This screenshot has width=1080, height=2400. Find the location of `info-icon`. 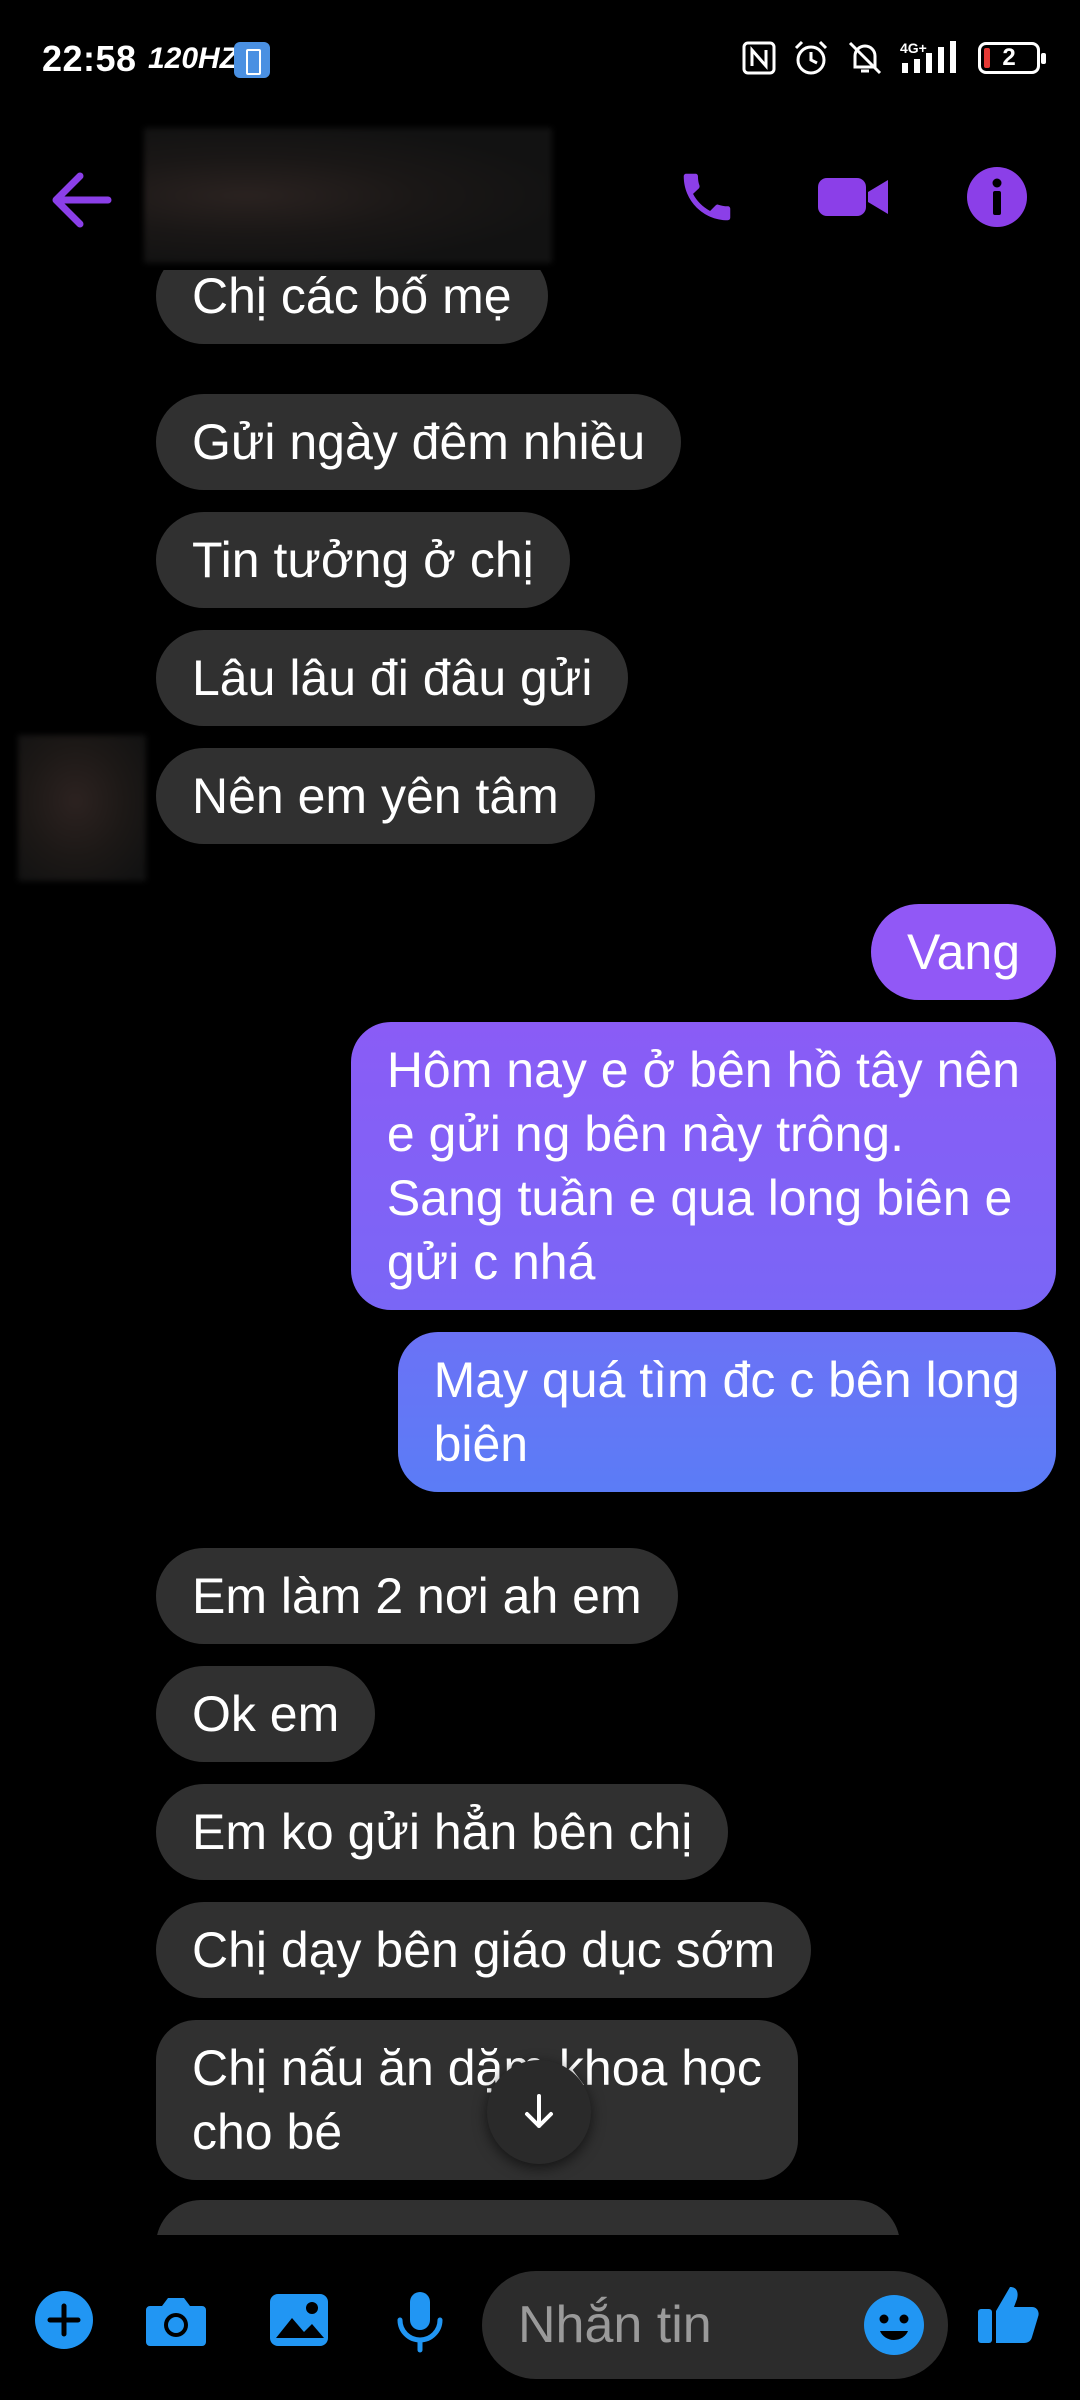

info-icon is located at coordinates (997, 197).